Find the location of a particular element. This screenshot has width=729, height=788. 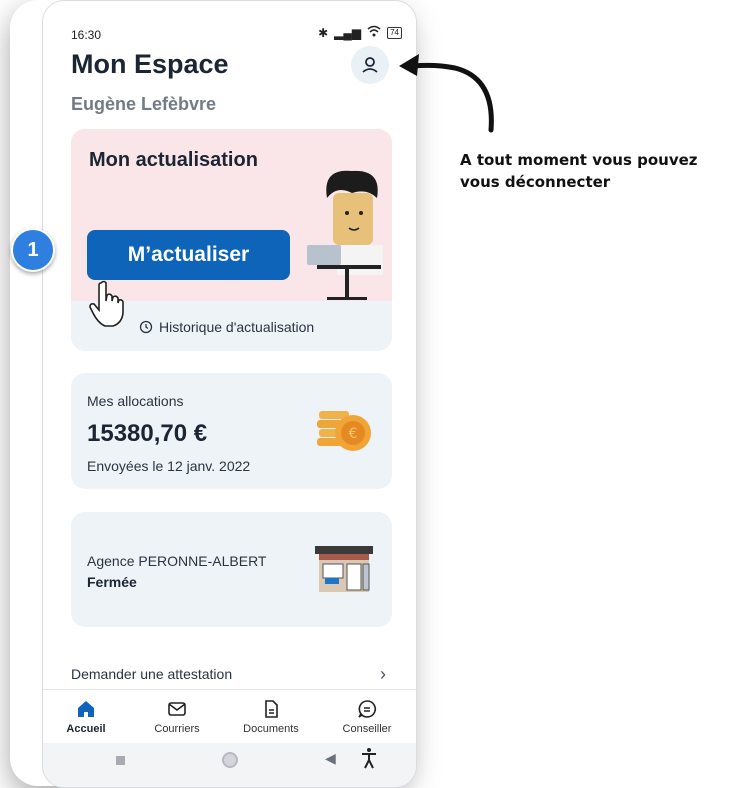

page-title: Mon Espace is located at coordinates (150, 64).